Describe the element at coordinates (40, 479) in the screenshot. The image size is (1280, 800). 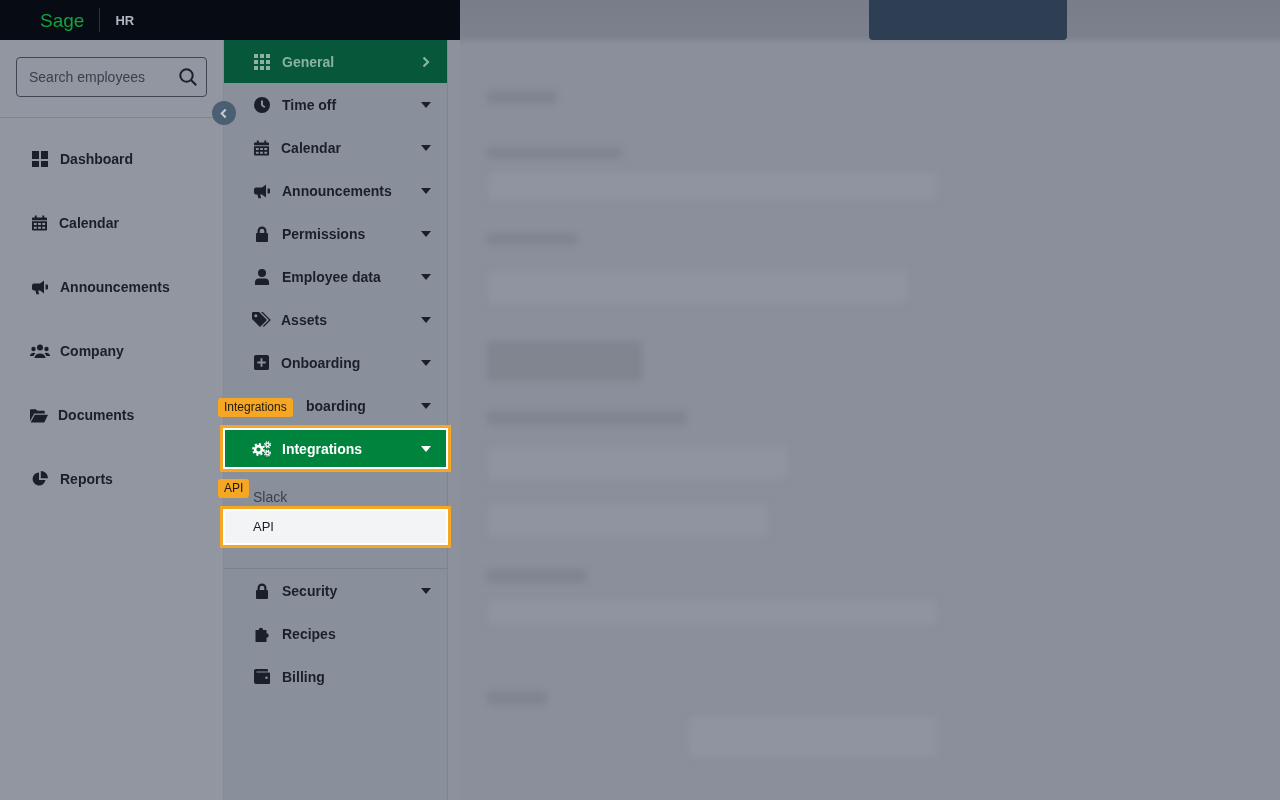
I see `pie-chart-icon` at that location.